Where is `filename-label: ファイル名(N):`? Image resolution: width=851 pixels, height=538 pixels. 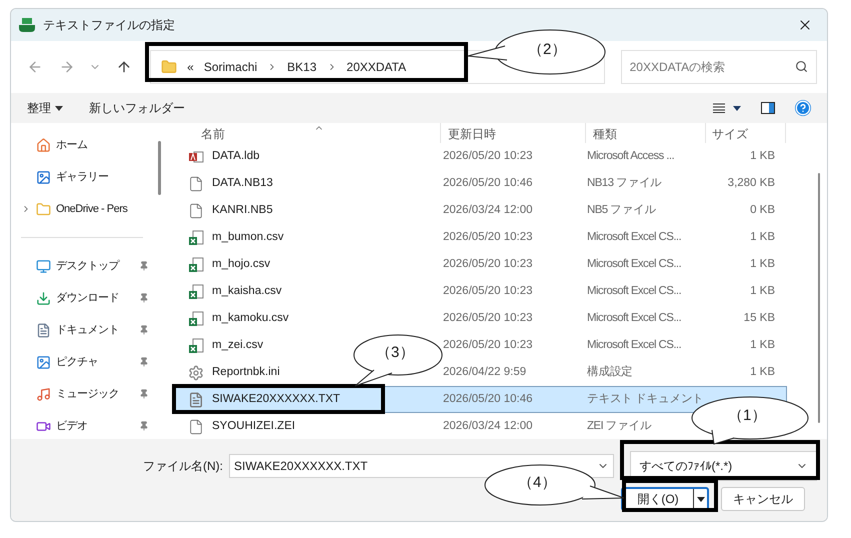
filename-label: ファイル名(N): is located at coordinates (183, 466).